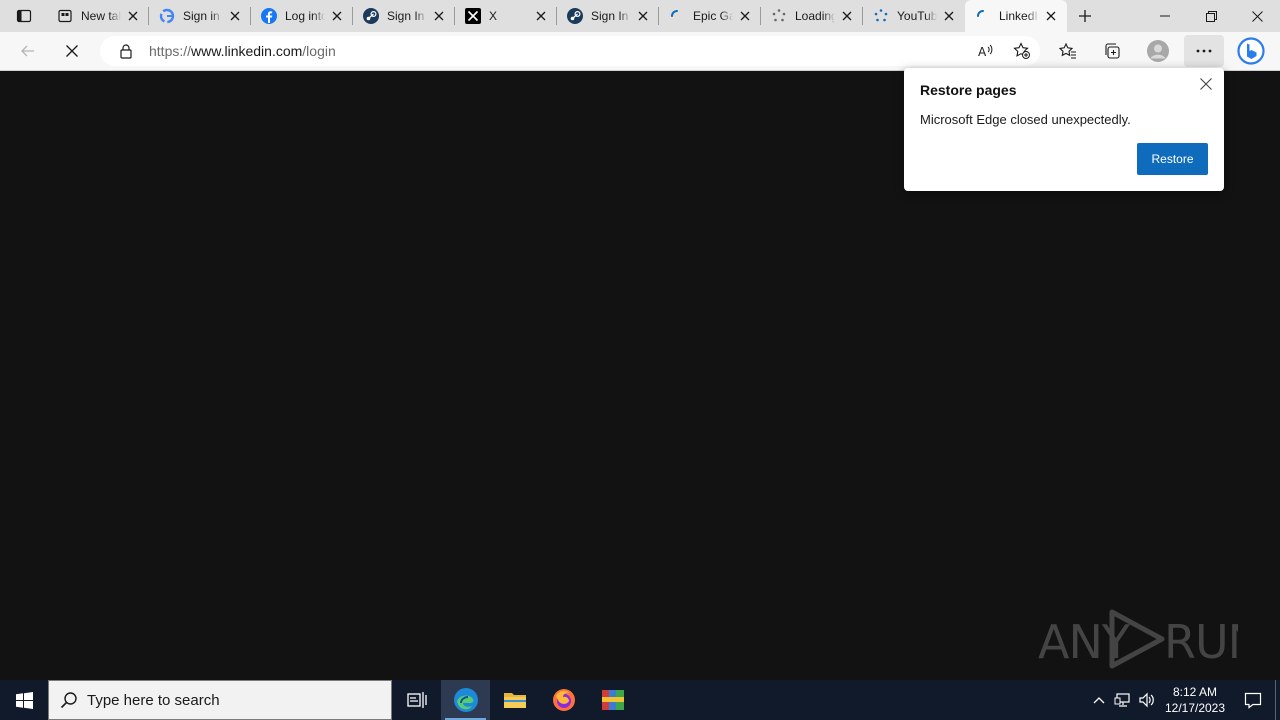 The image size is (1280, 720). I want to click on more-horizontal-icon, so click(1204, 51).